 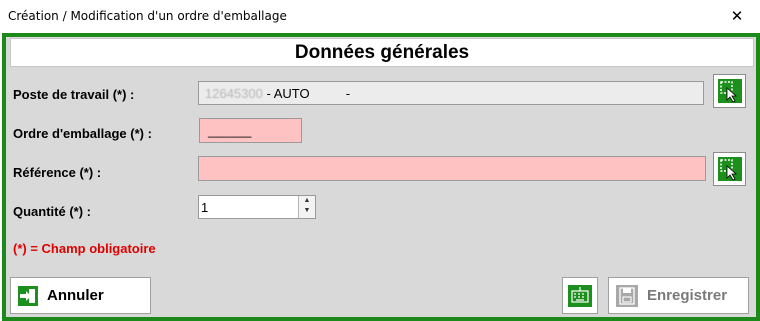 I want to click on save-button: Enregistrer, so click(x=678, y=295).